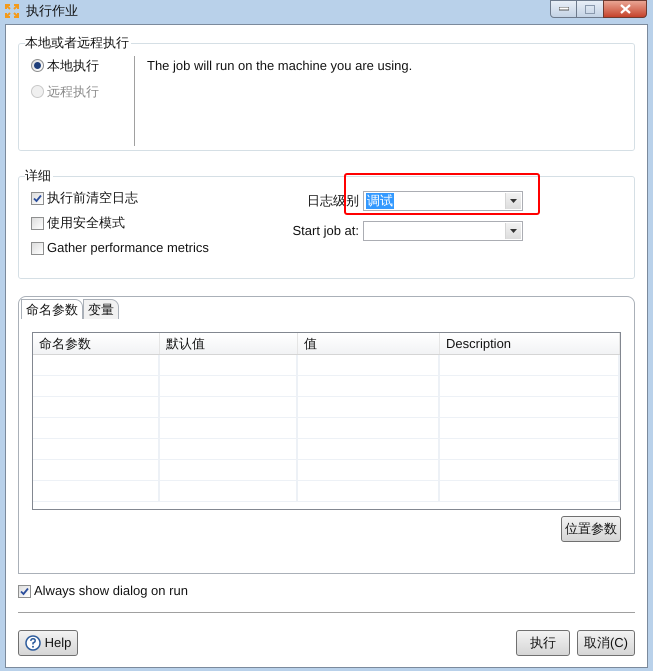 The image size is (653, 671). I want to click on window-title: 执行作业, so click(52, 11).